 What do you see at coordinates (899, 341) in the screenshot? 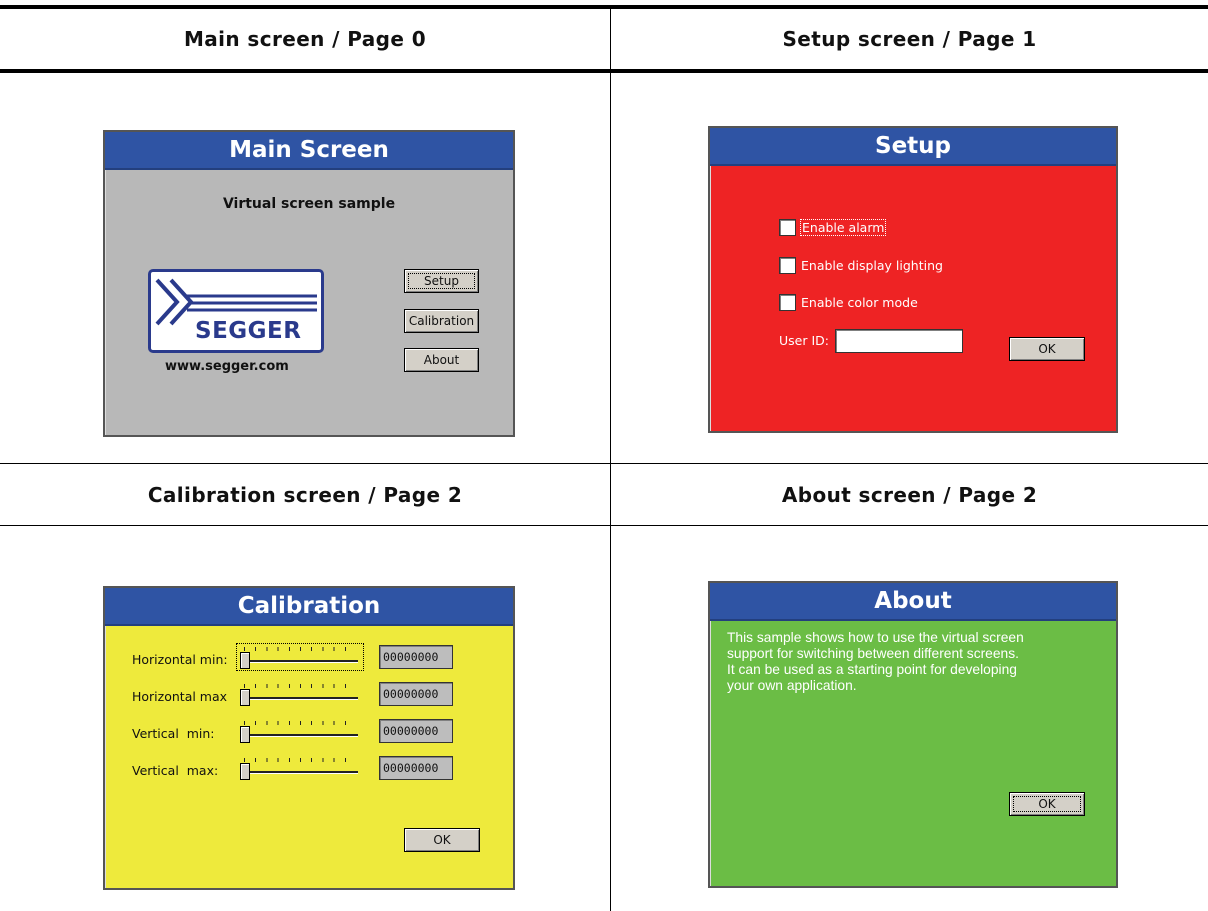
I see `user-id-input` at bounding box center [899, 341].